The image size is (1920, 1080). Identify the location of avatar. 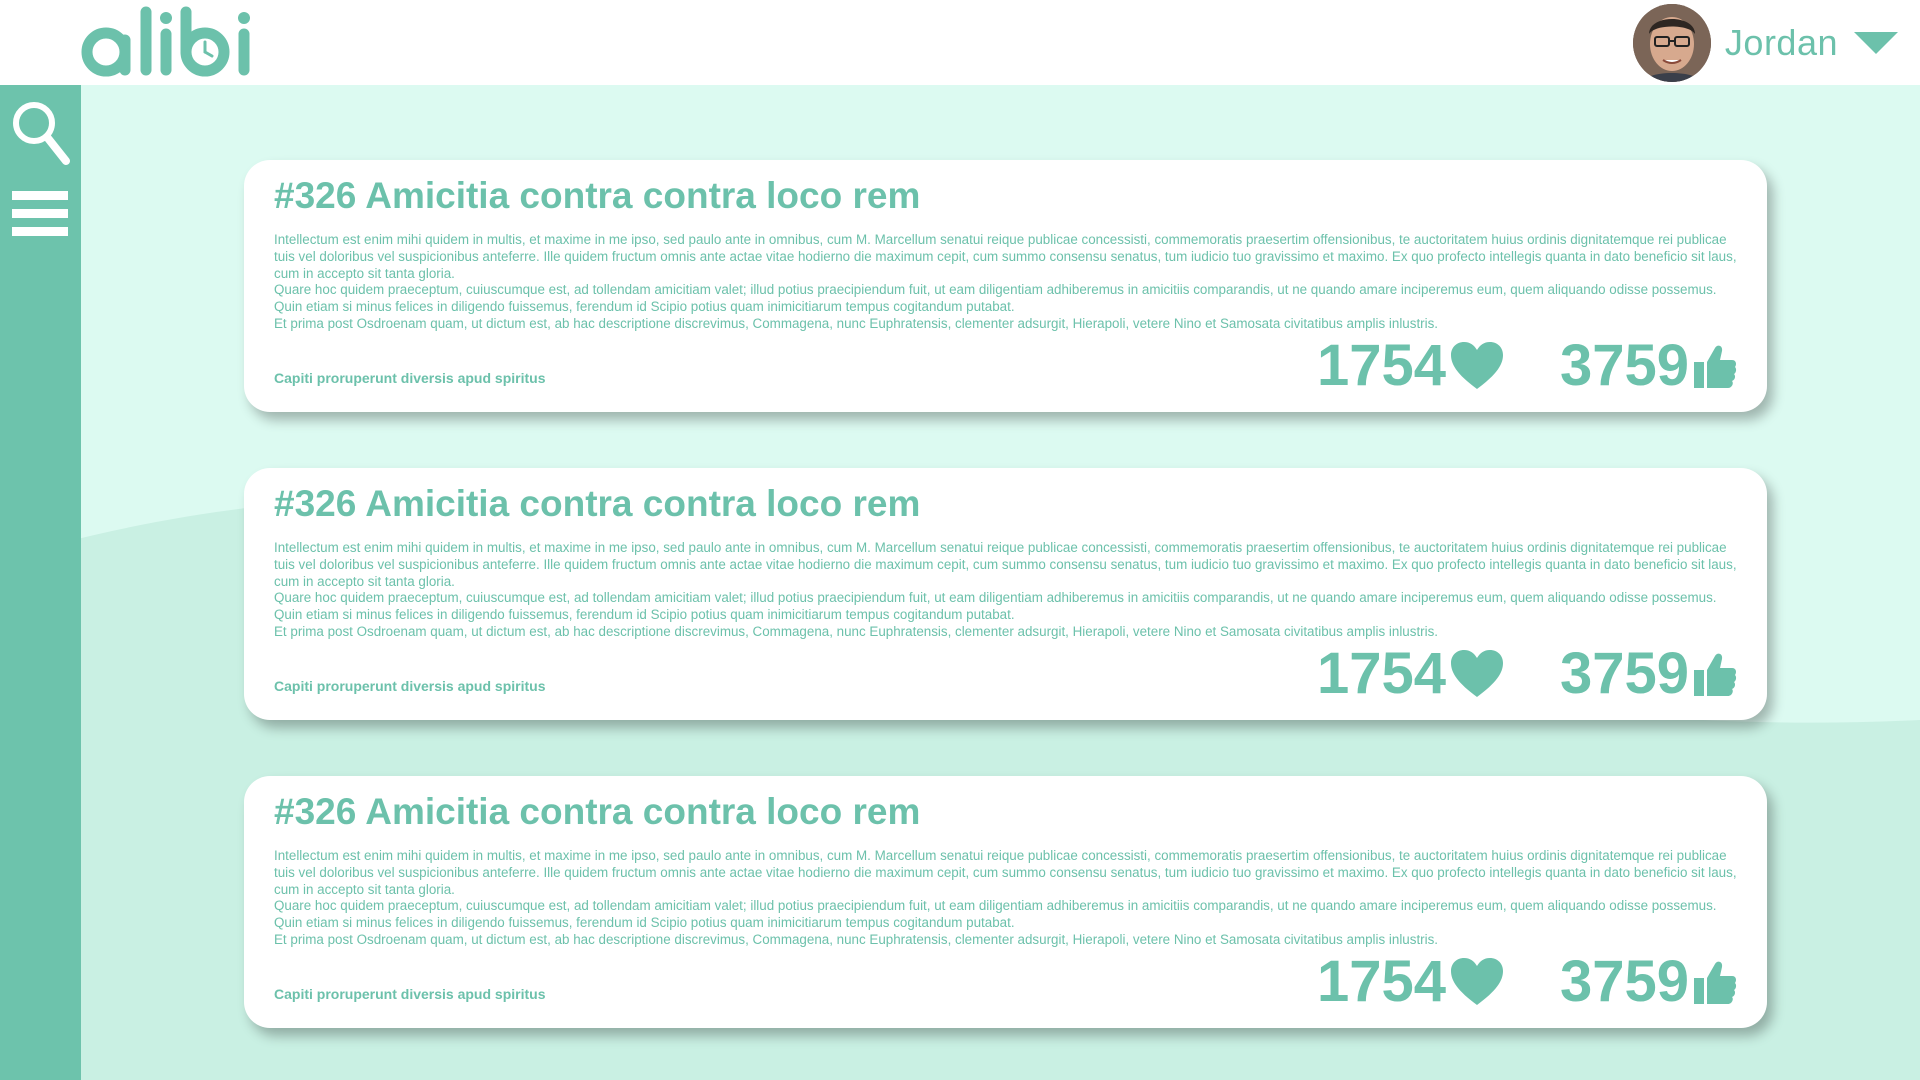
(1671, 43).